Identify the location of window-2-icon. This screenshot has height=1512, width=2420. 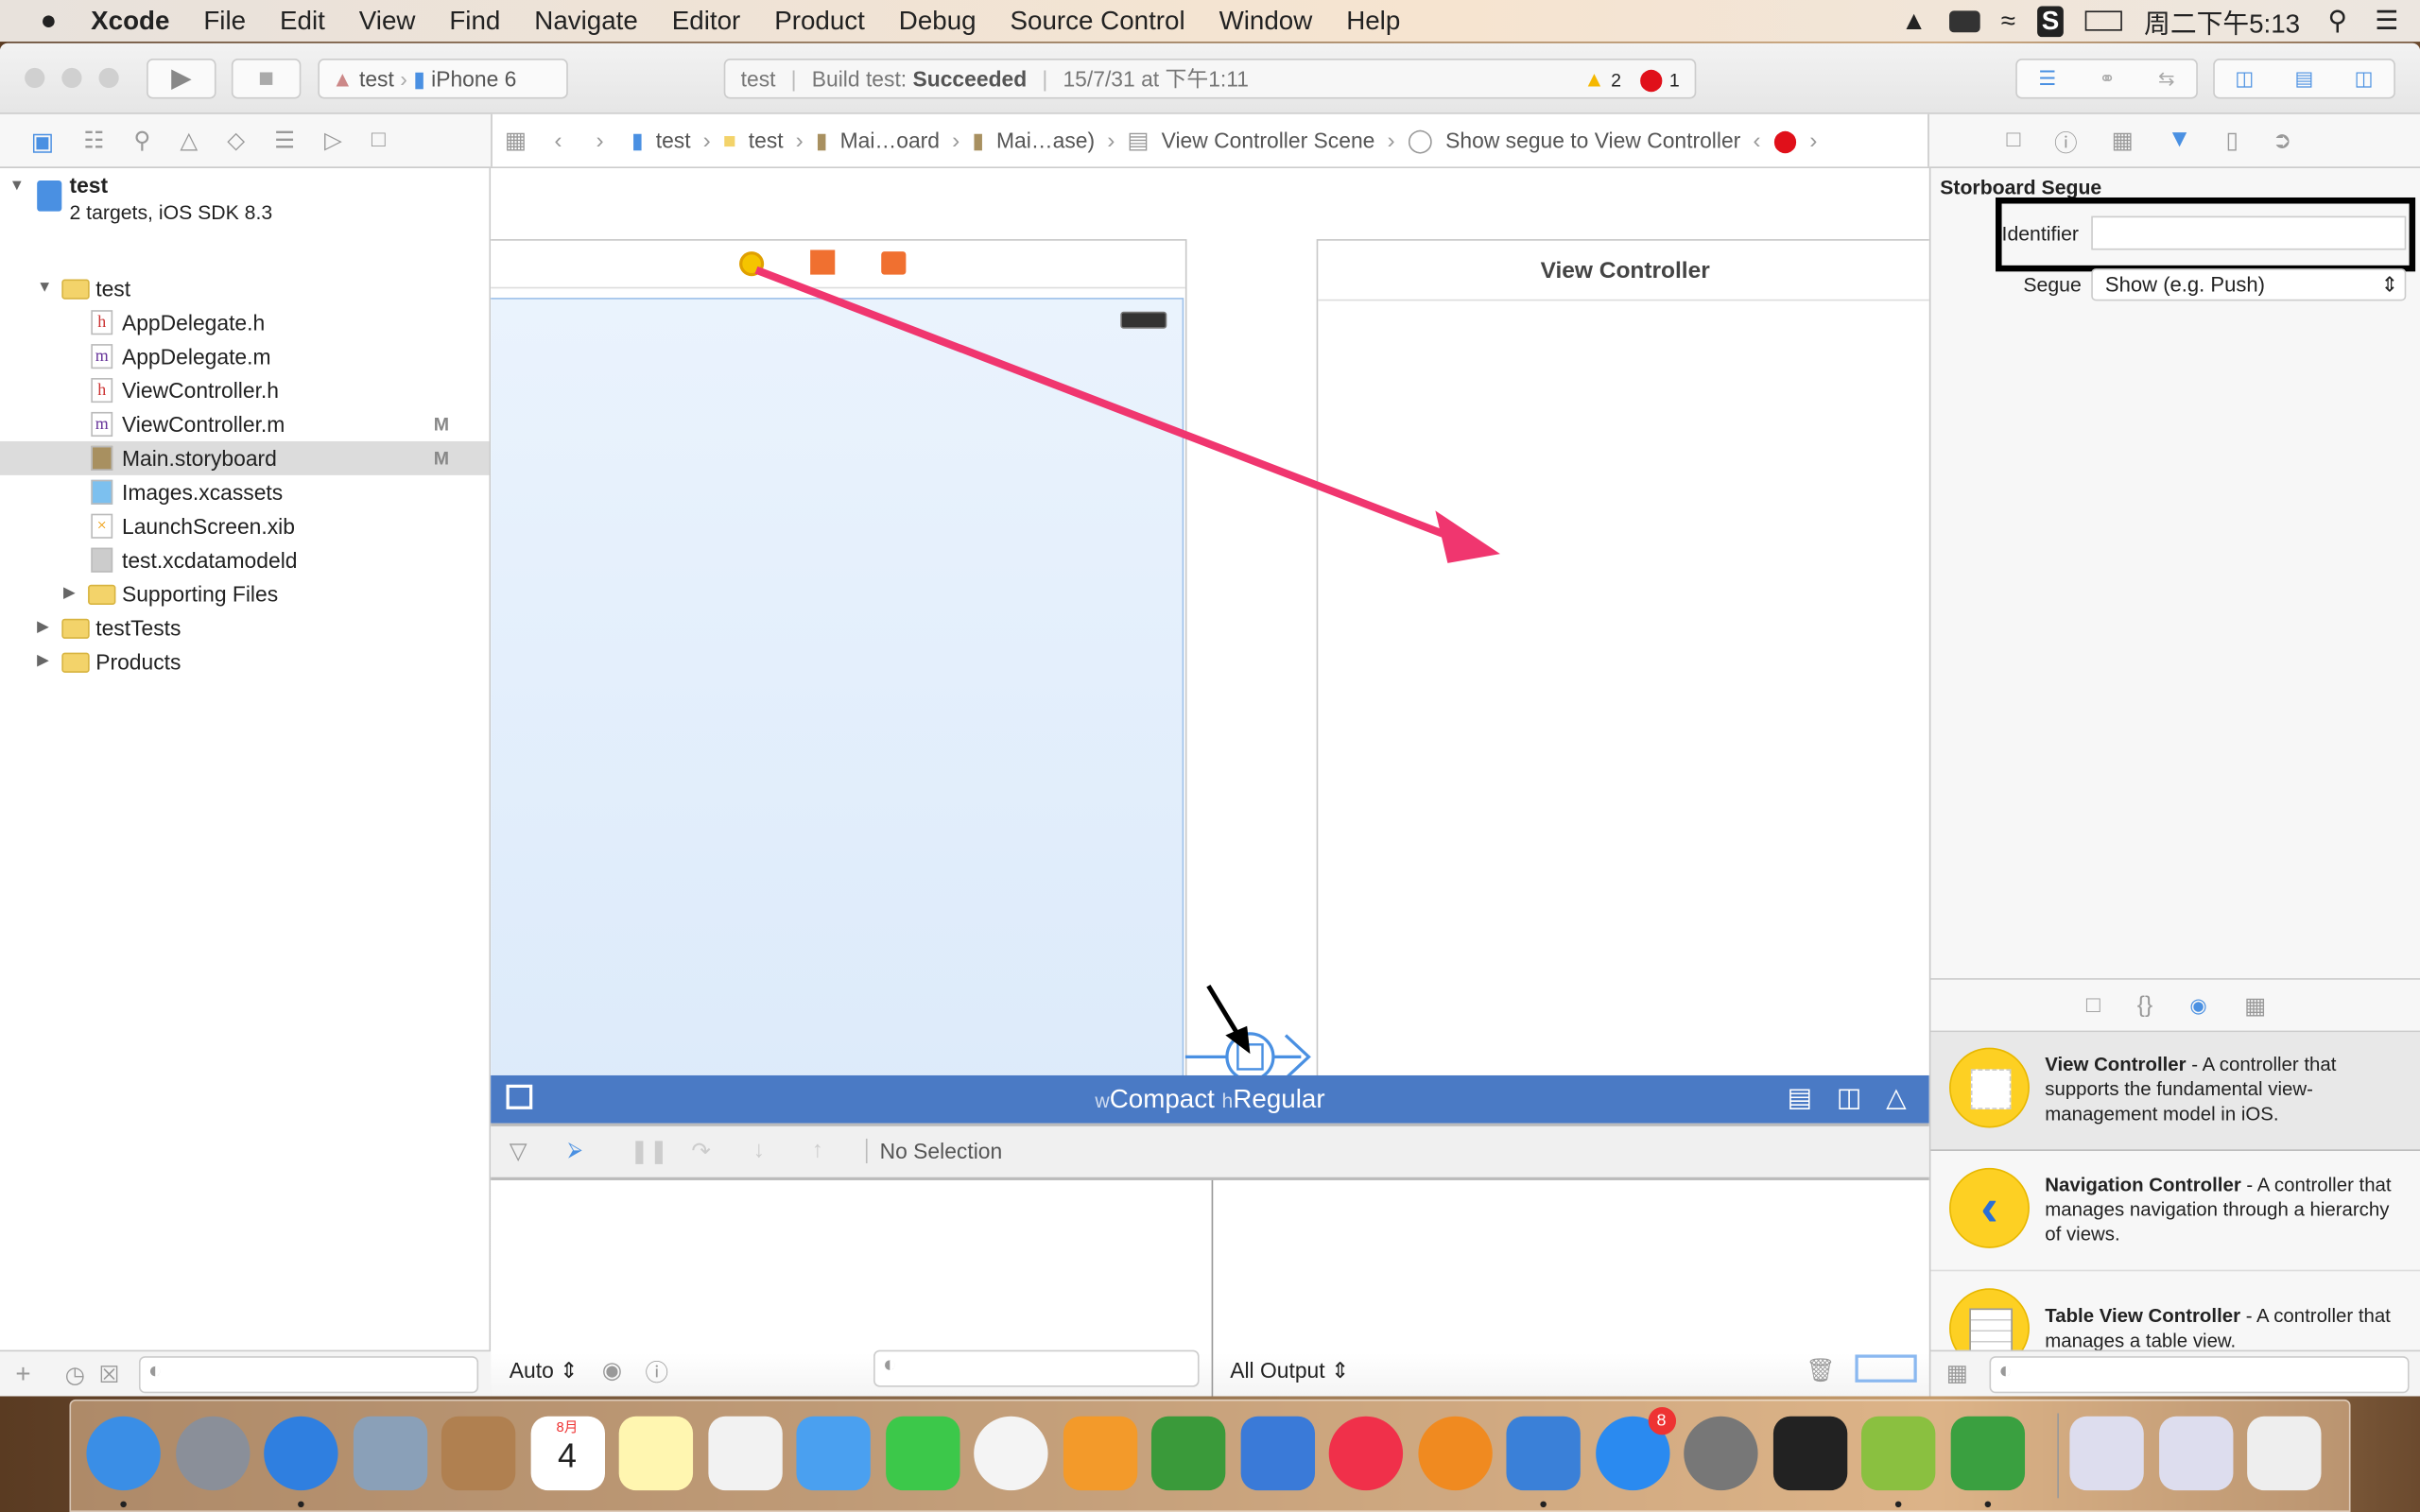
(2195, 1453).